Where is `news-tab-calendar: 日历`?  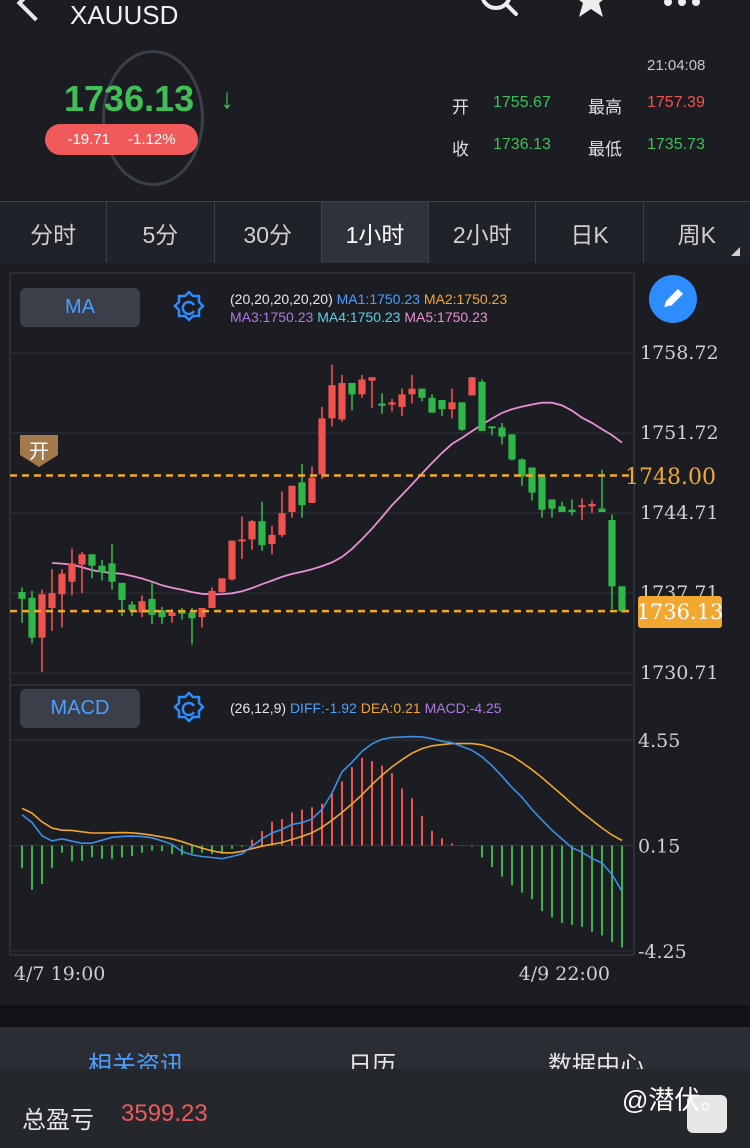
news-tab-calendar: 日历 is located at coordinates (372, 1057).